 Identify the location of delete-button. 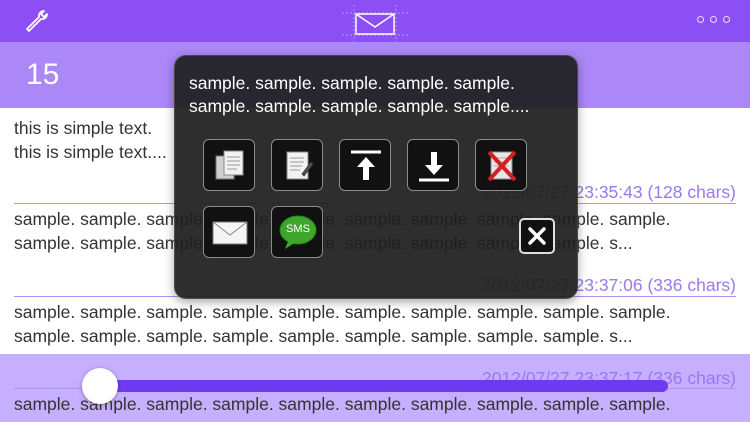
(501, 165).